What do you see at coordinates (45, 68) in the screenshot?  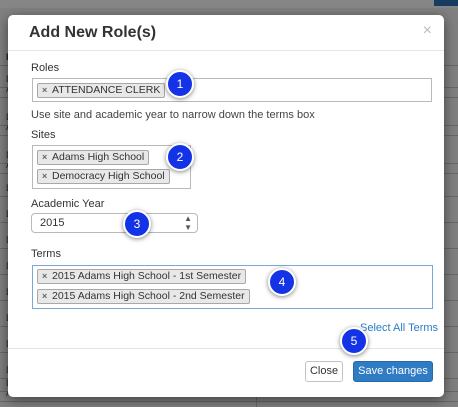 I see `roles-label: Roles` at bounding box center [45, 68].